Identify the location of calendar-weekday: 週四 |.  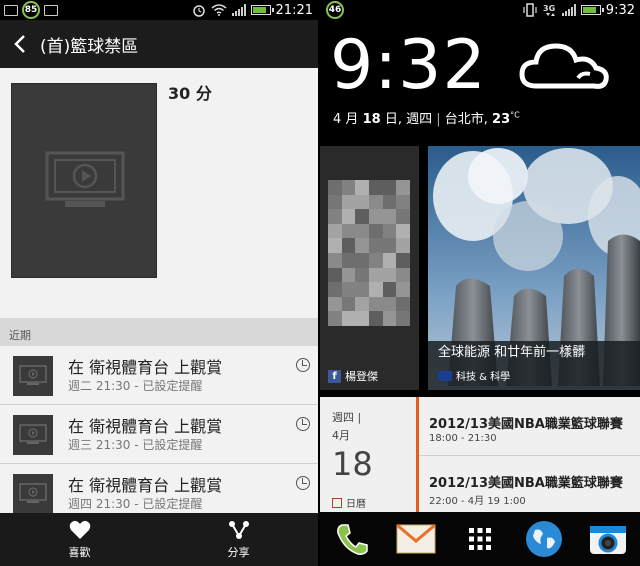
(347, 417).